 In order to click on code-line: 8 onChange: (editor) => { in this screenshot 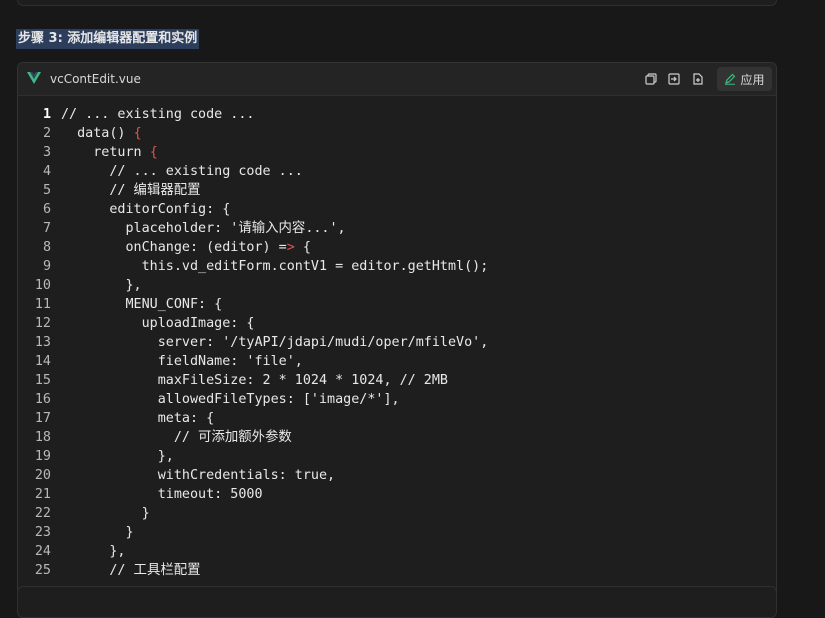, I will do `click(164, 247)`.